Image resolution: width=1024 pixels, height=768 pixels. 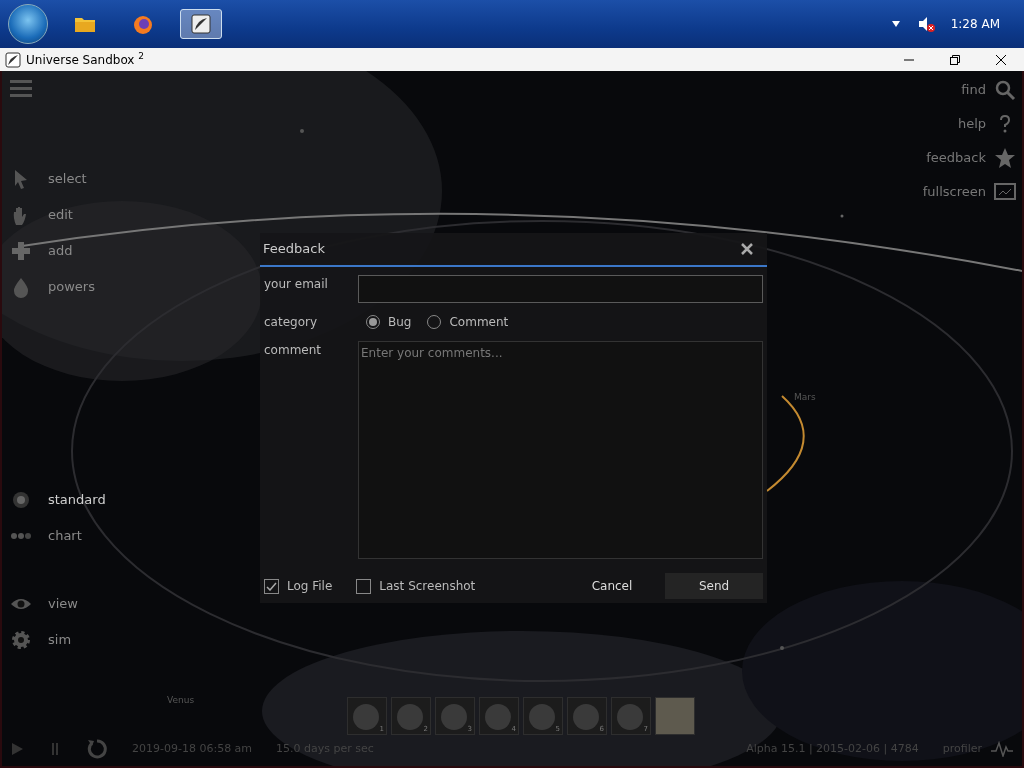 What do you see at coordinates (955, 59) in the screenshot?
I see `restore-icon` at bounding box center [955, 59].